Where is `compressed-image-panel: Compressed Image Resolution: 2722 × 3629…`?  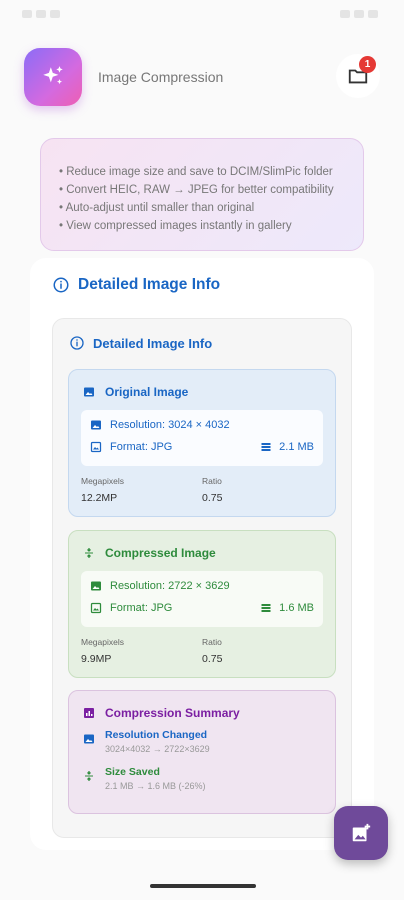 compressed-image-panel: Compressed Image Resolution: 2722 × 3629… is located at coordinates (202, 604).